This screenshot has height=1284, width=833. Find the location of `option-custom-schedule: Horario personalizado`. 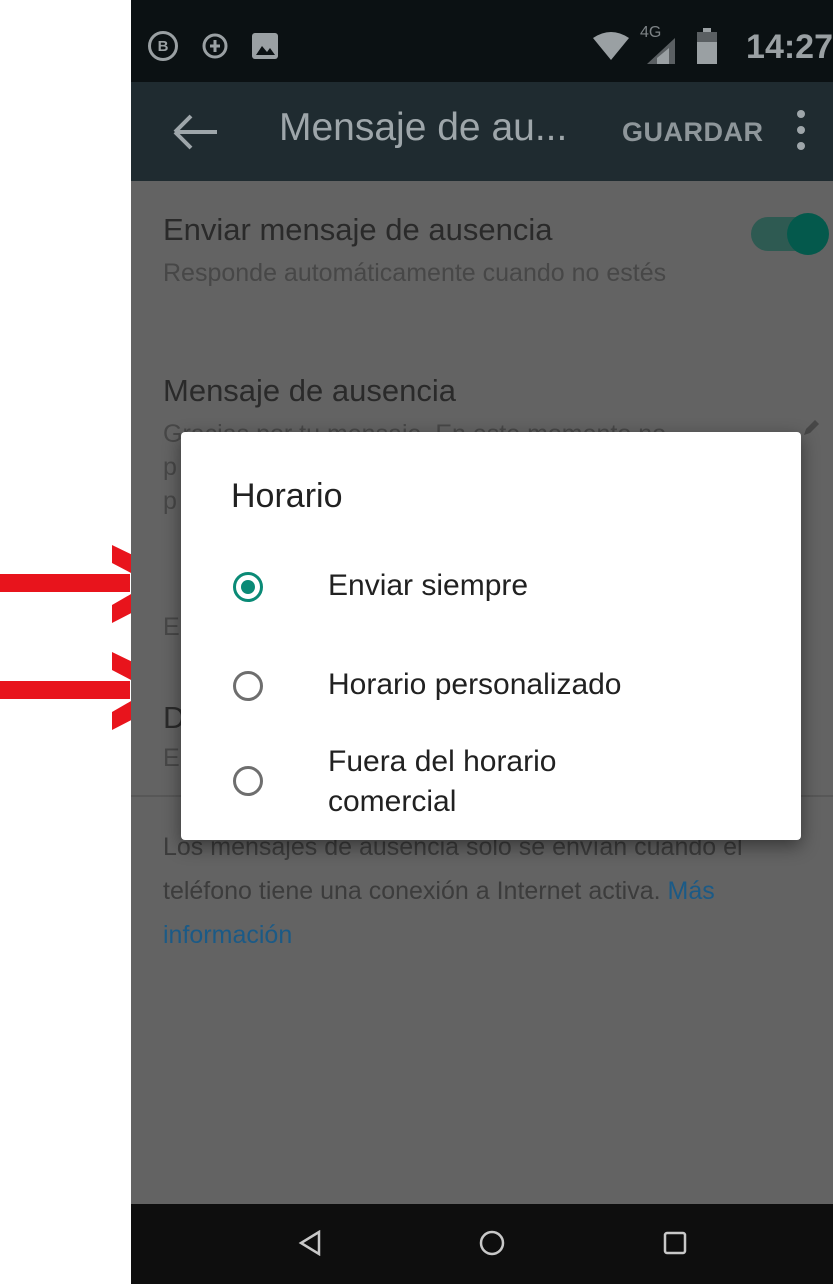

option-custom-schedule: Horario personalizado is located at coordinates (491, 693).